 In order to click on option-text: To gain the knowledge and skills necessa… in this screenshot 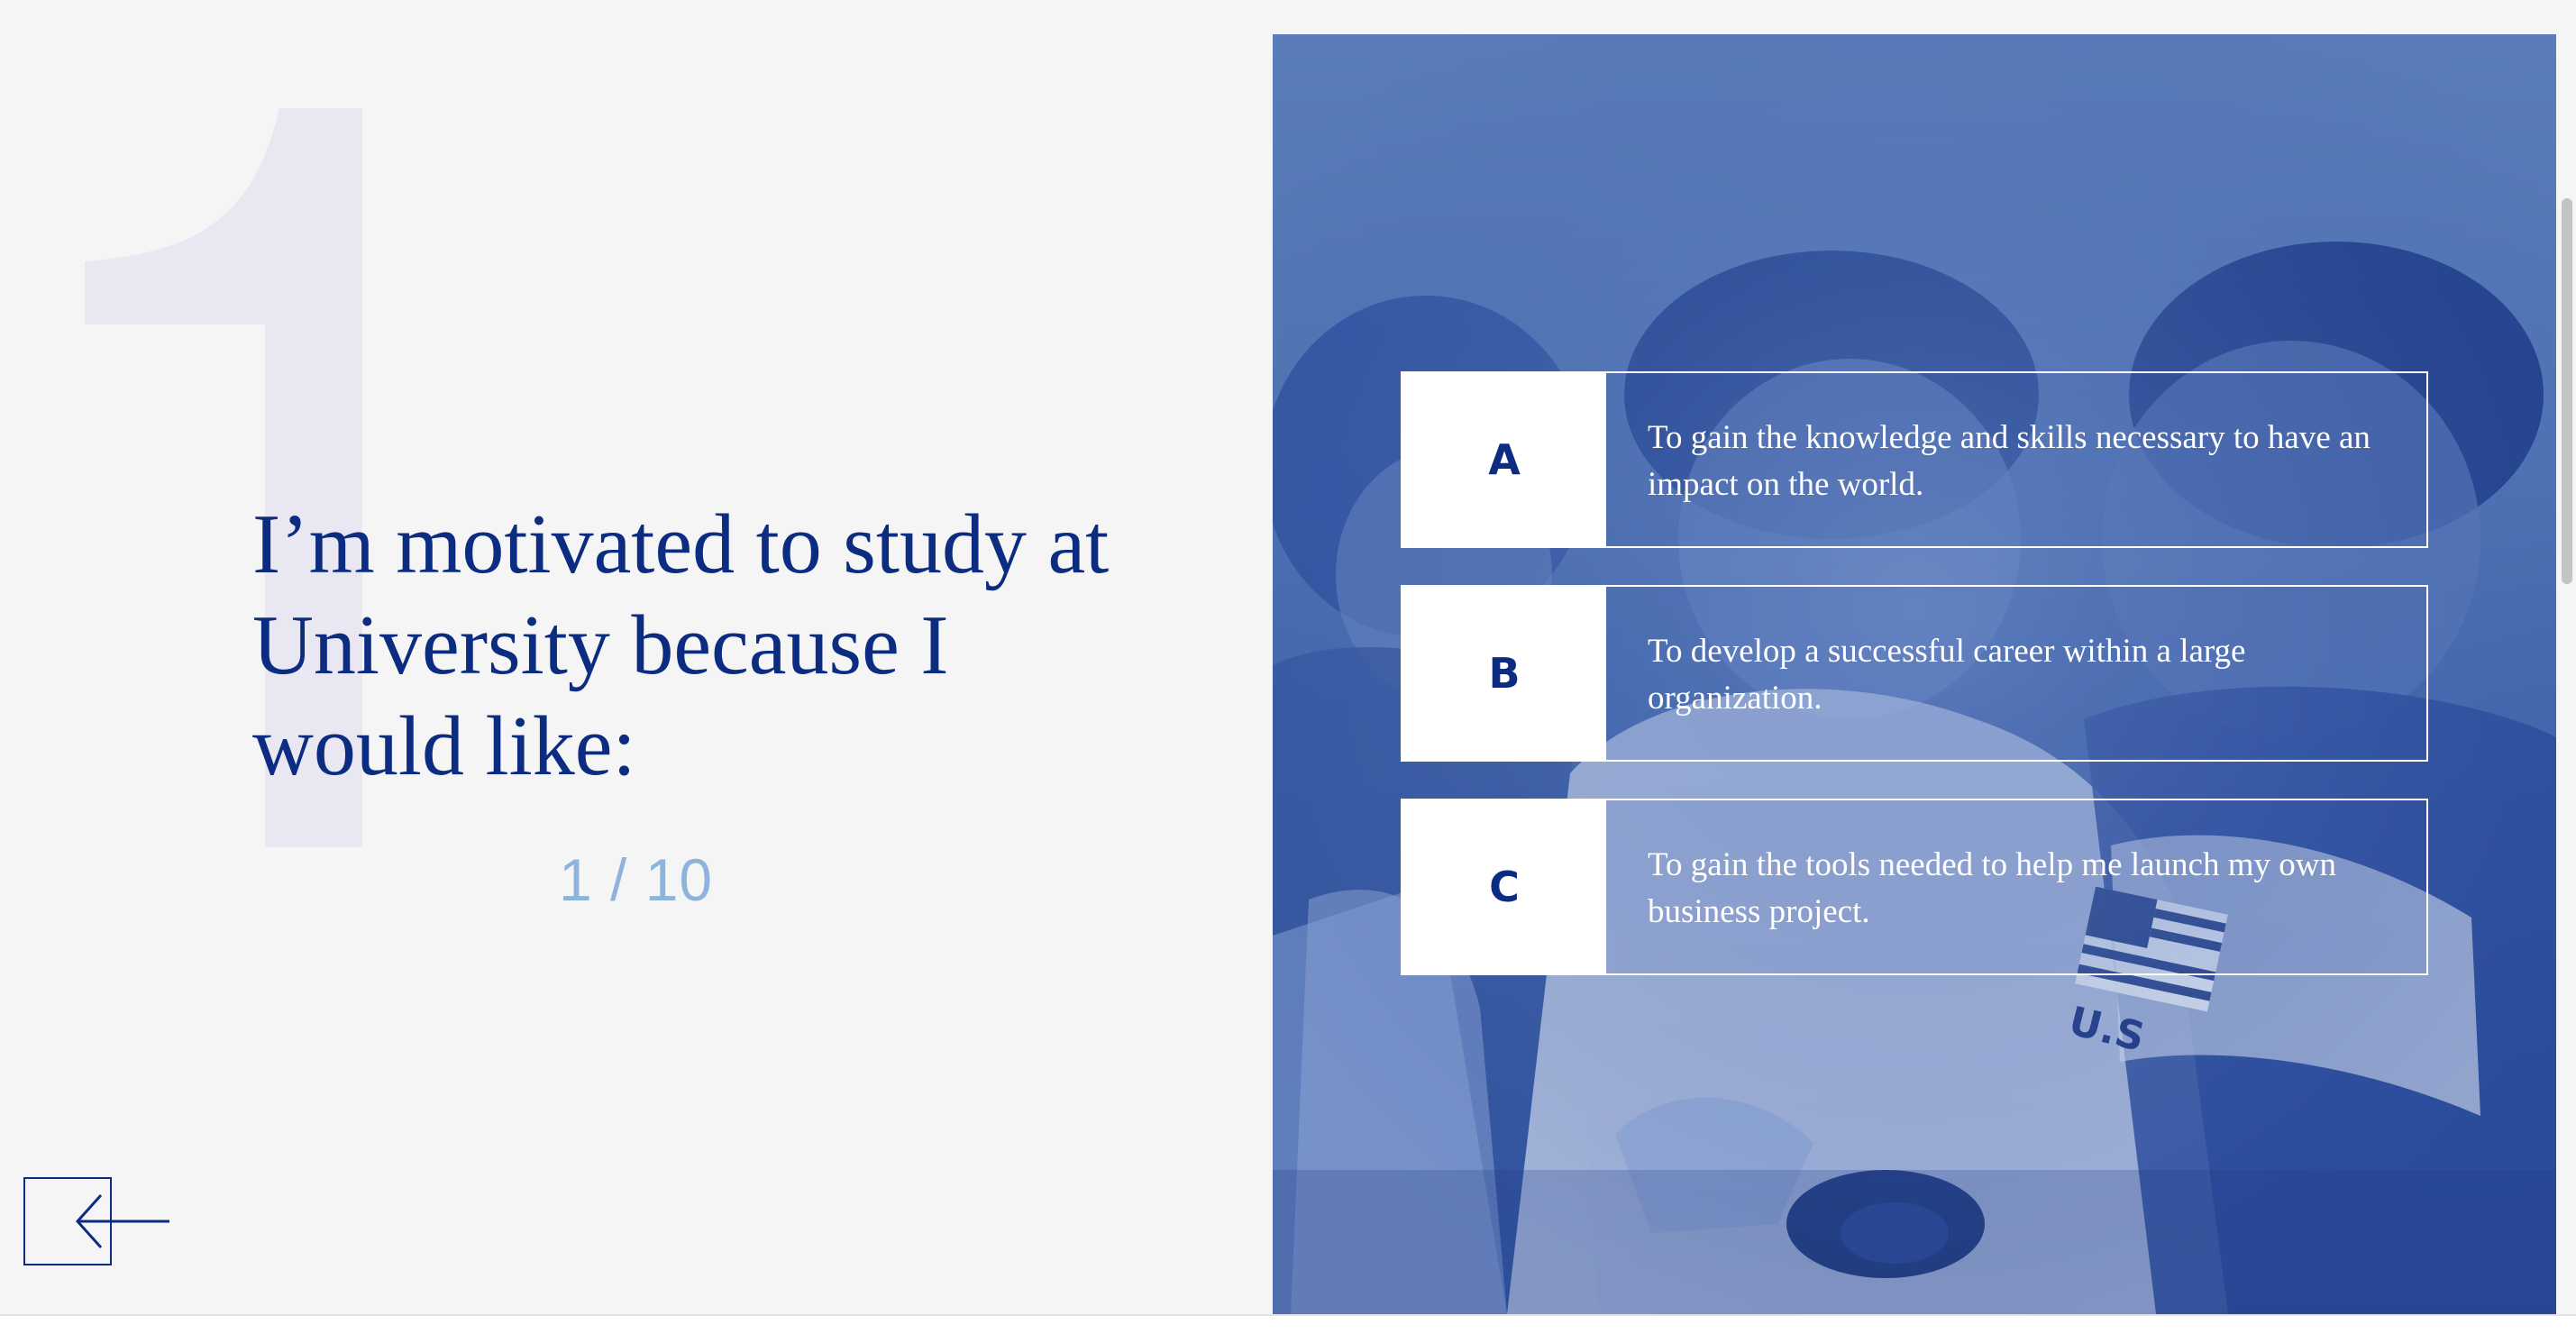, I will do `click(2009, 461)`.